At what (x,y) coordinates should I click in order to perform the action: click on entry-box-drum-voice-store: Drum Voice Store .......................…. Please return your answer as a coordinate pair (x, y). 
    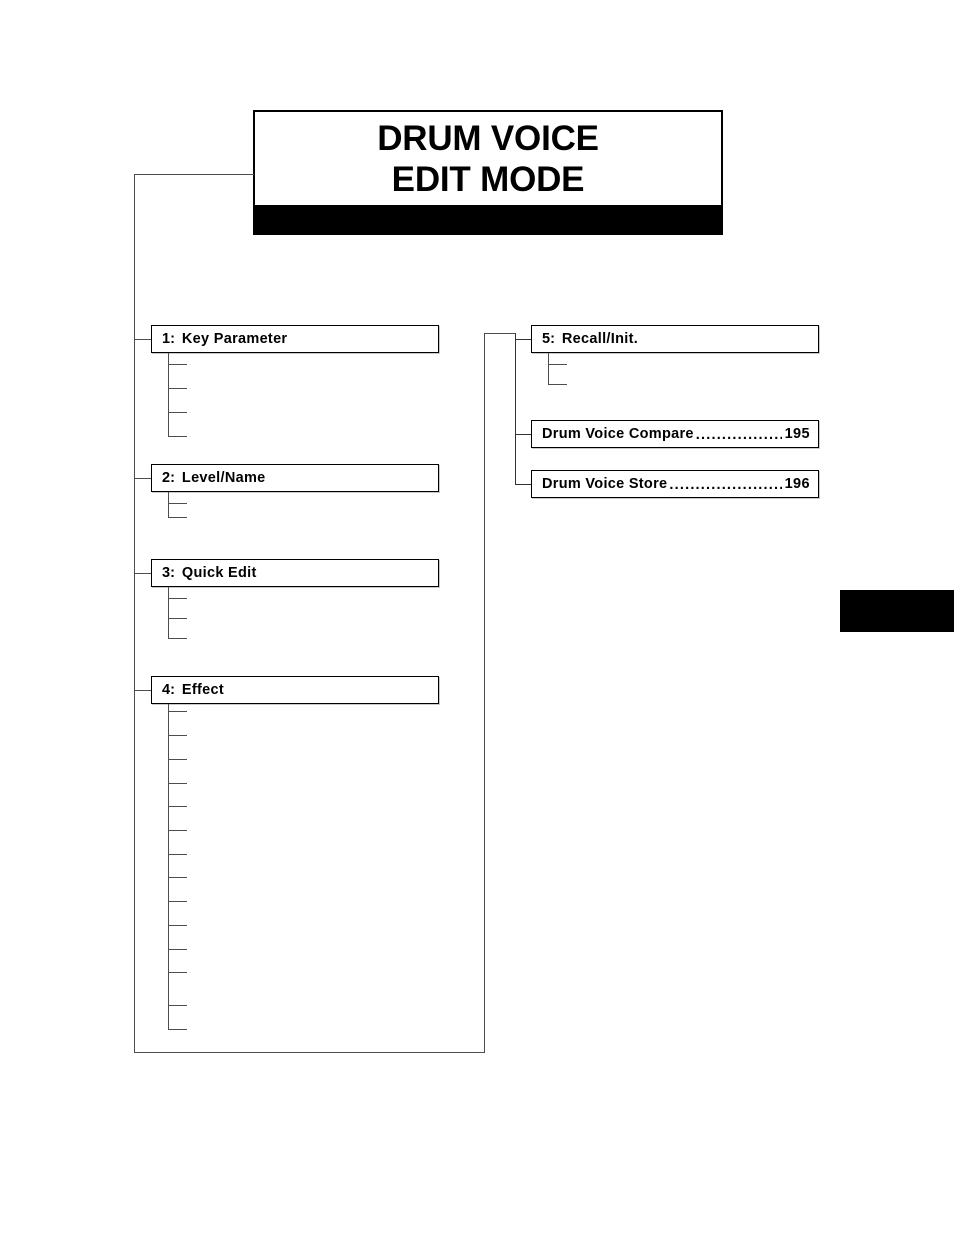
    Looking at the image, I should click on (675, 484).